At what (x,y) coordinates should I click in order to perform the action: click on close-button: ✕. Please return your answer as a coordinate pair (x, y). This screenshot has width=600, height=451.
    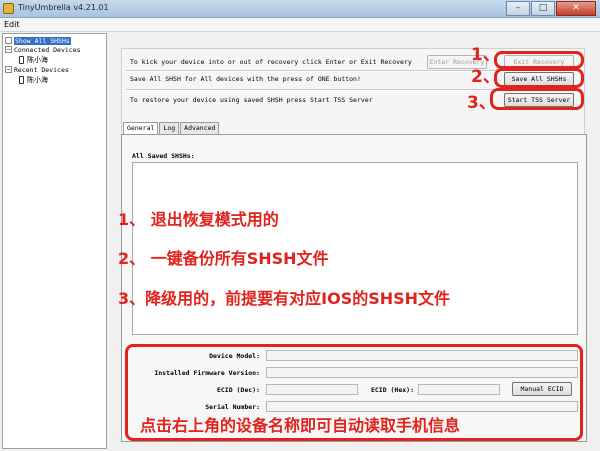
    Looking at the image, I should click on (576, 8).